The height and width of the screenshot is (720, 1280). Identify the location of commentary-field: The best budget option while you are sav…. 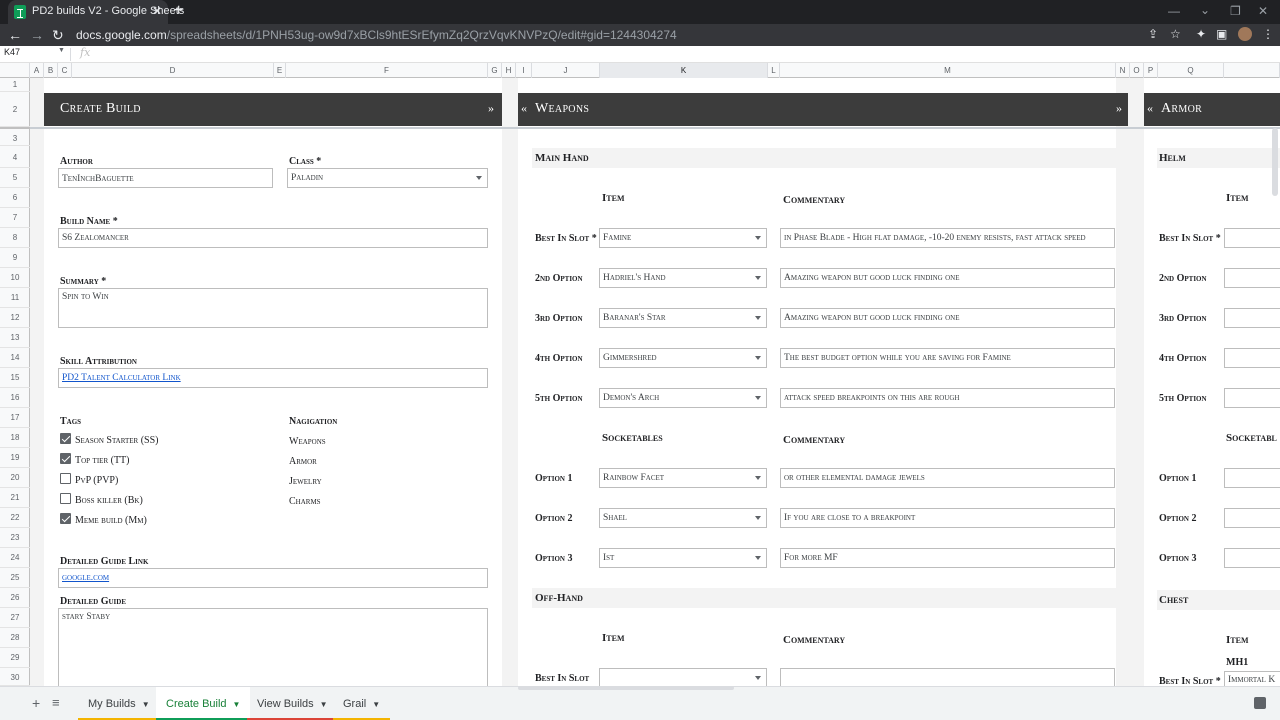
(947, 358).